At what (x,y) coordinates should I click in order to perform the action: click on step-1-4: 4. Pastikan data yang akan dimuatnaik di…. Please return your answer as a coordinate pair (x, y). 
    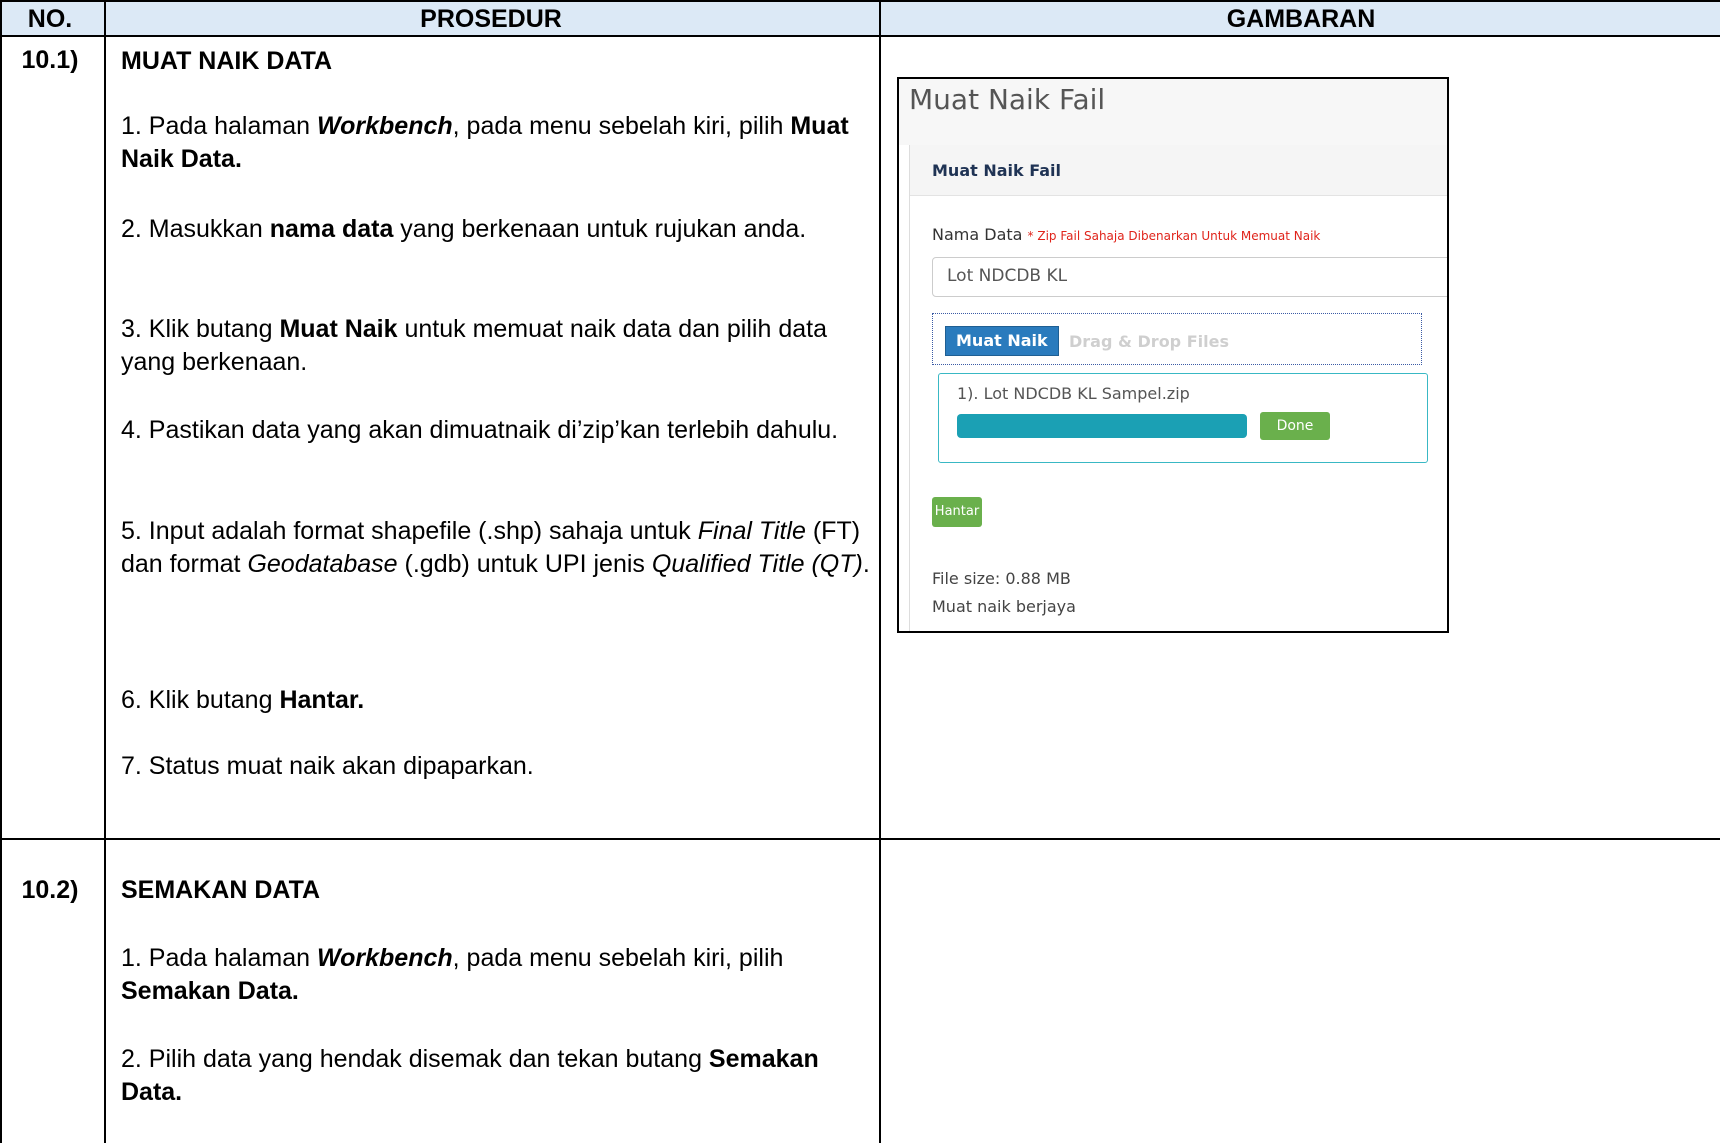
    Looking at the image, I should click on (480, 430).